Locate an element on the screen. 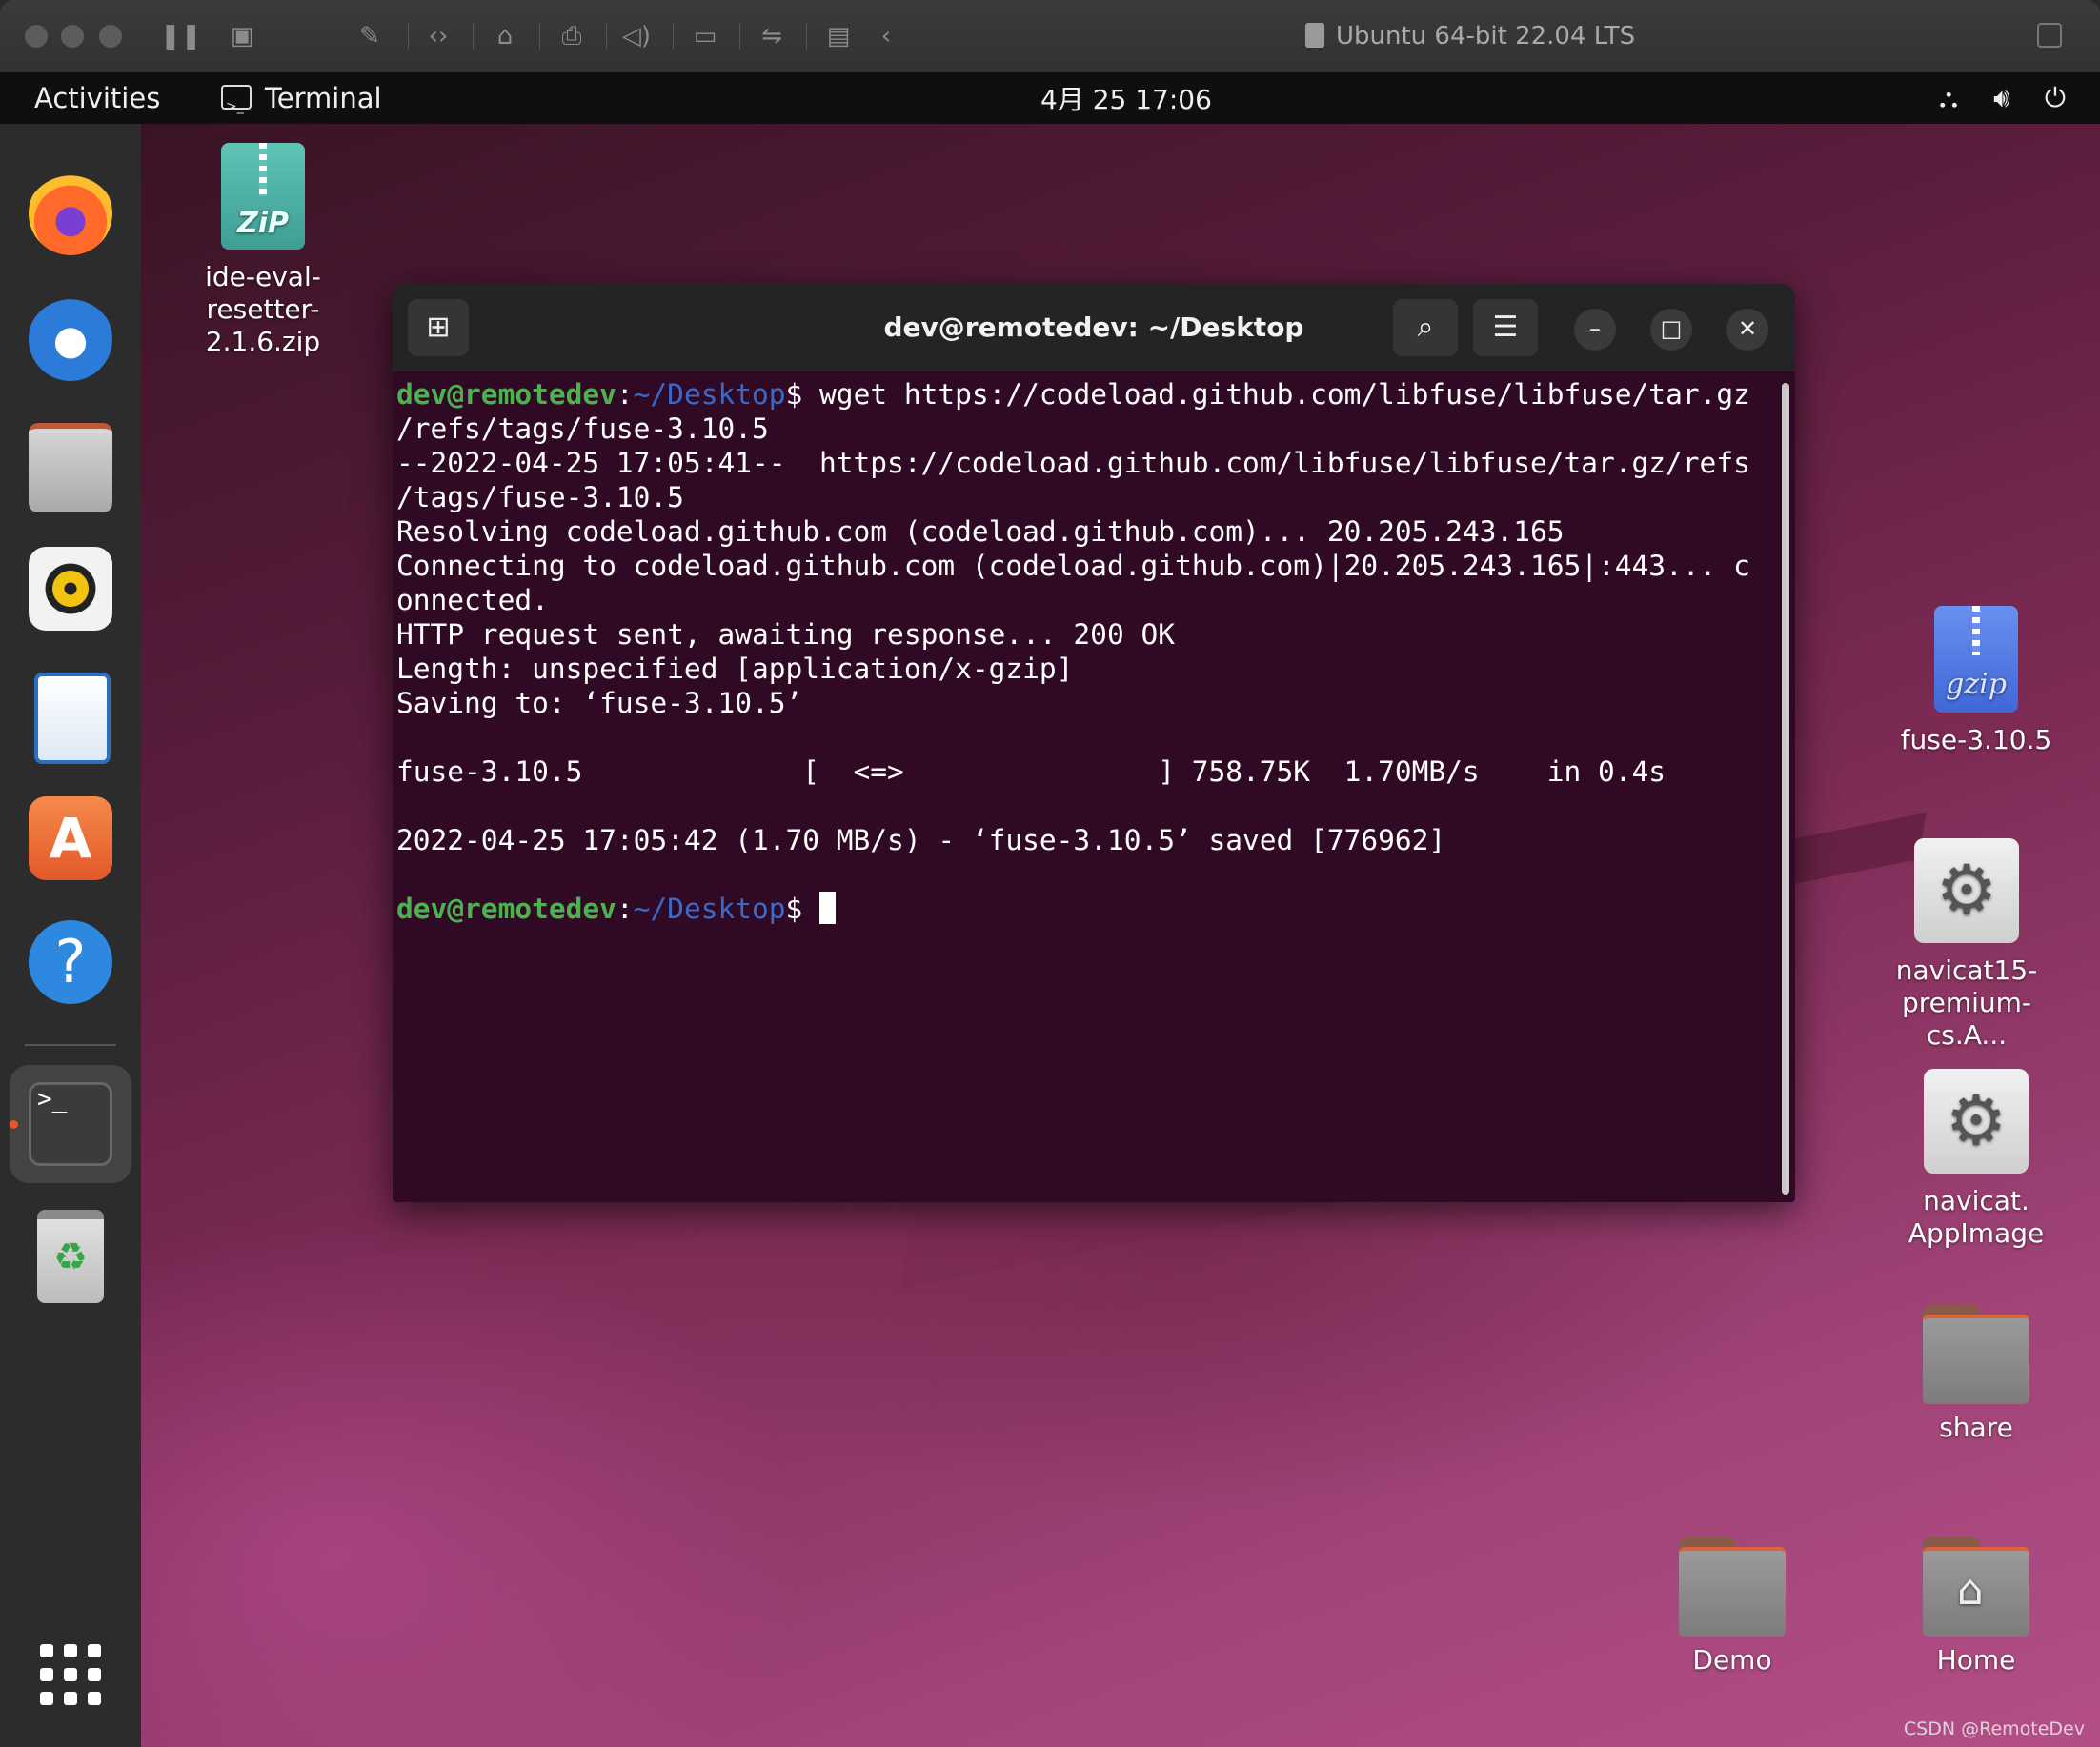 The height and width of the screenshot is (1747, 2100). snapshot-icon: ▣ is located at coordinates (242, 36).